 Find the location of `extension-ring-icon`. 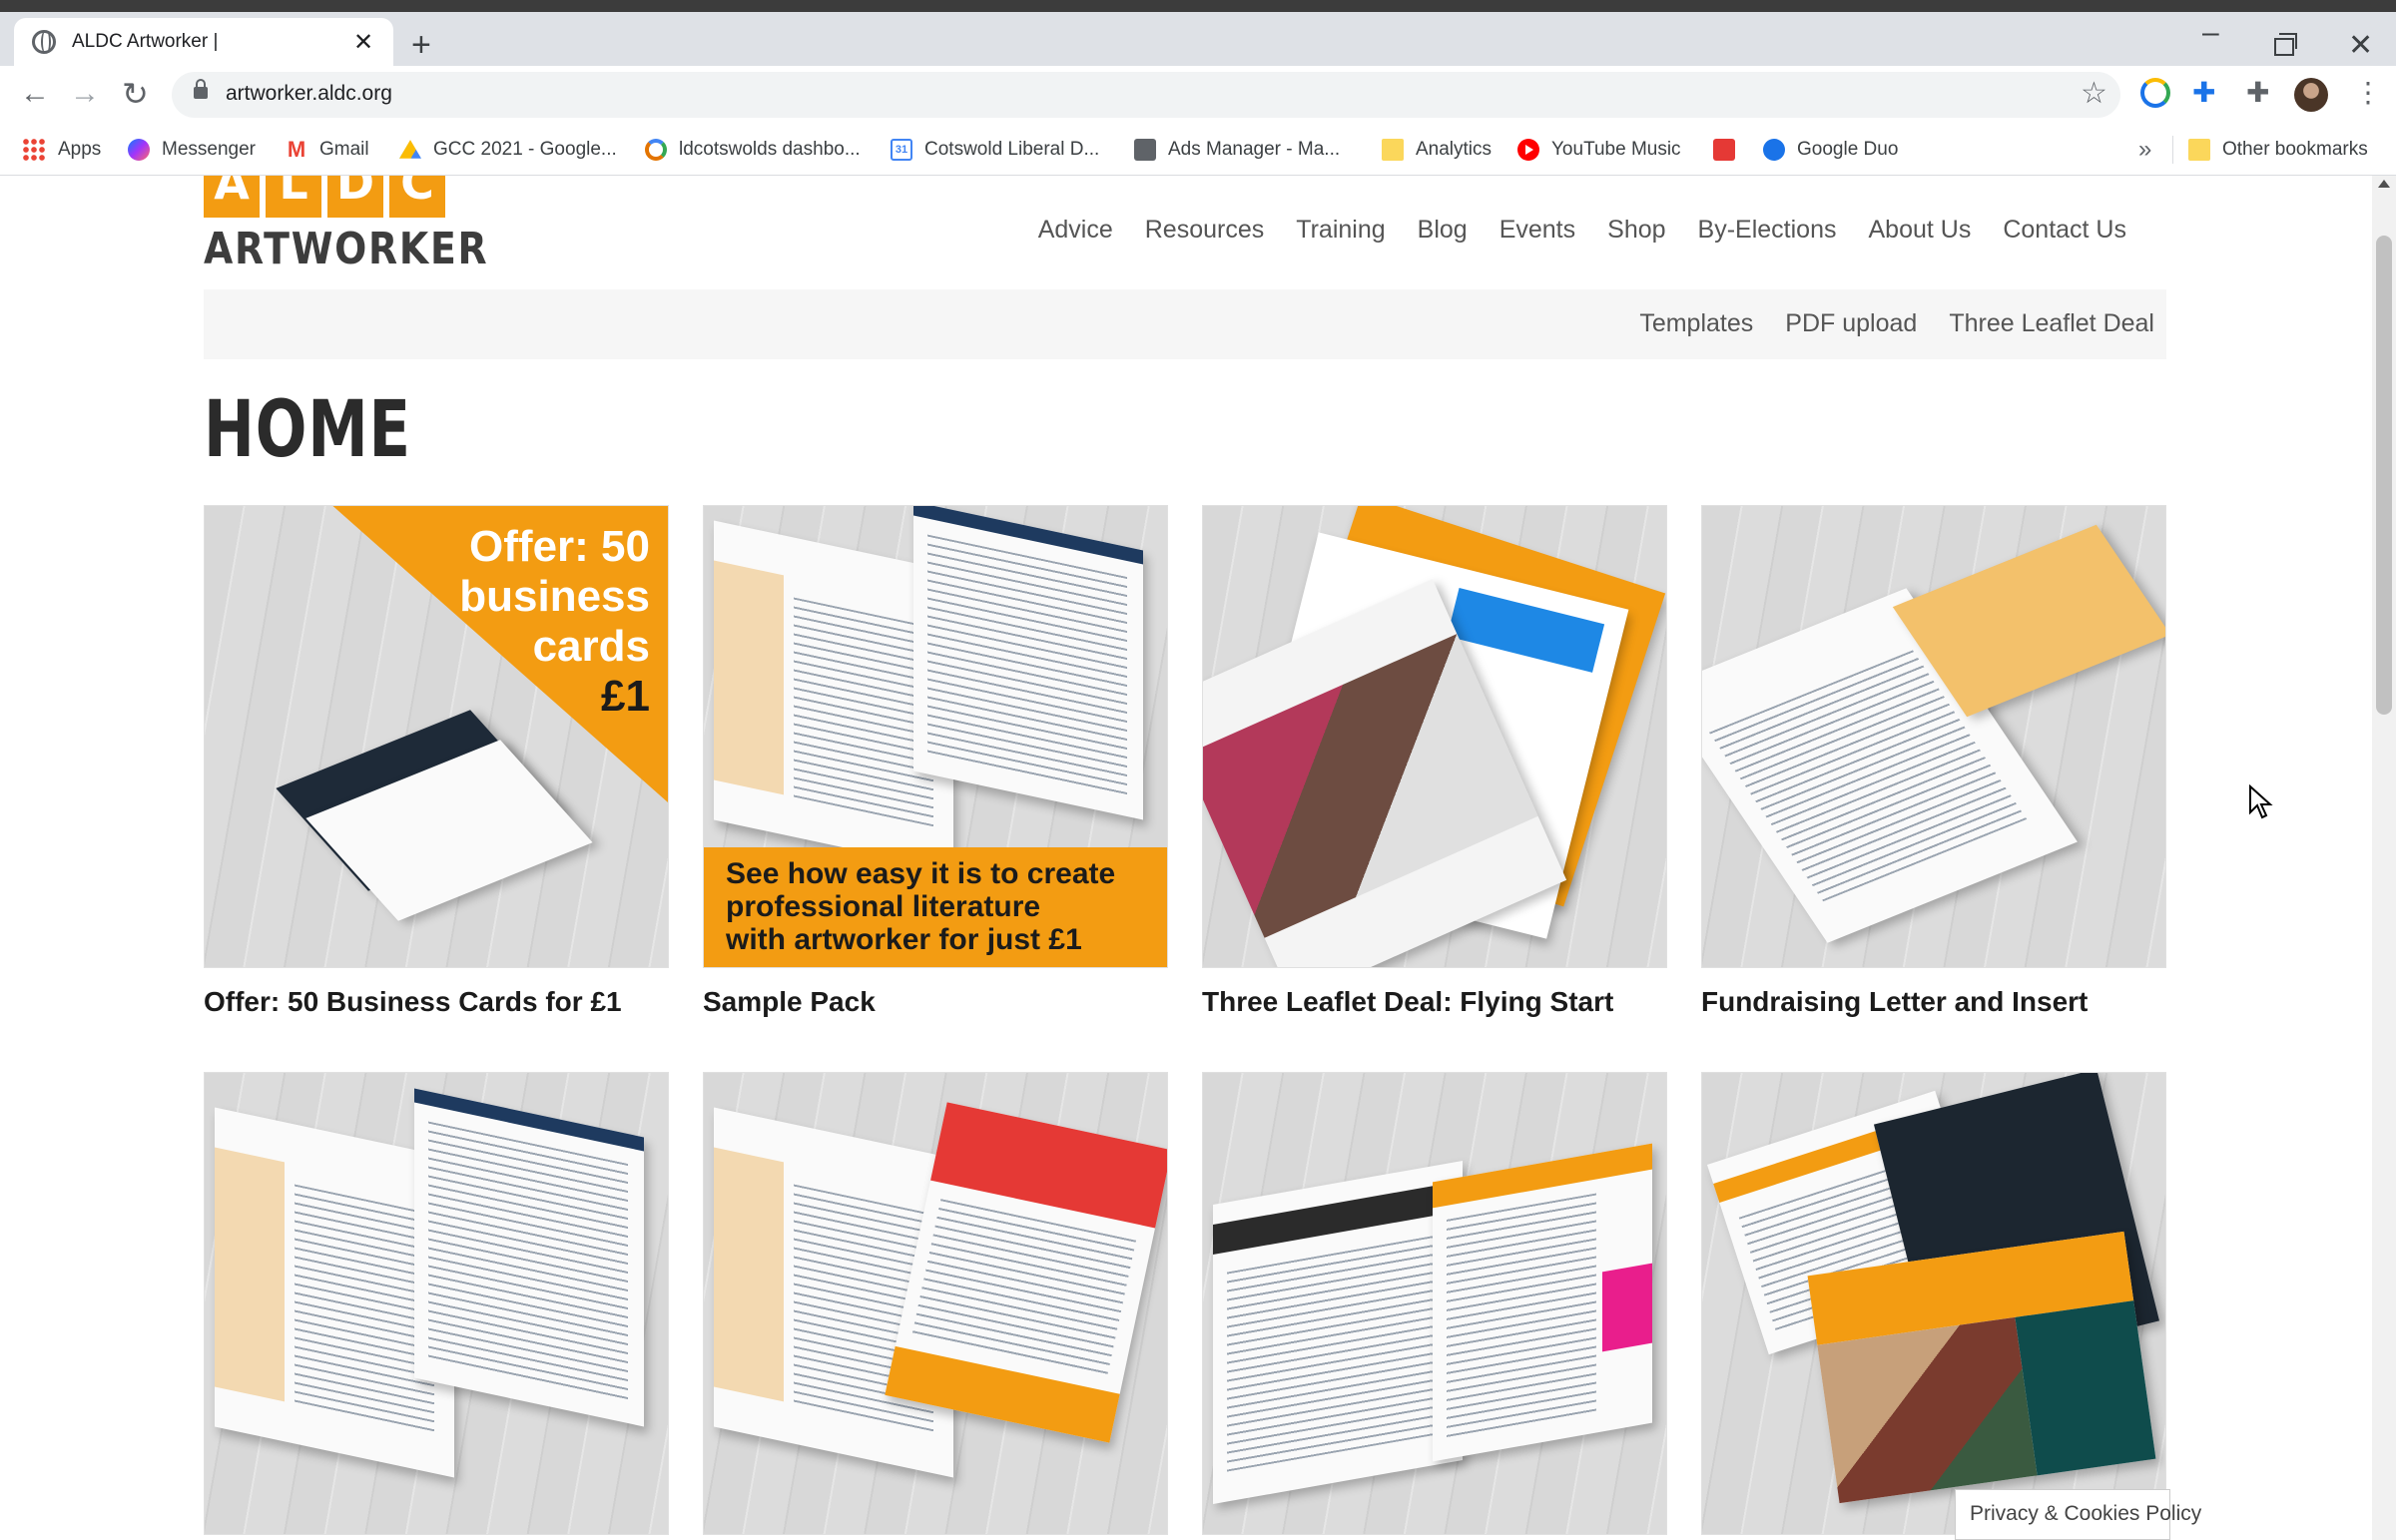

extension-ring-icon is located at coordinates (2155, 93).